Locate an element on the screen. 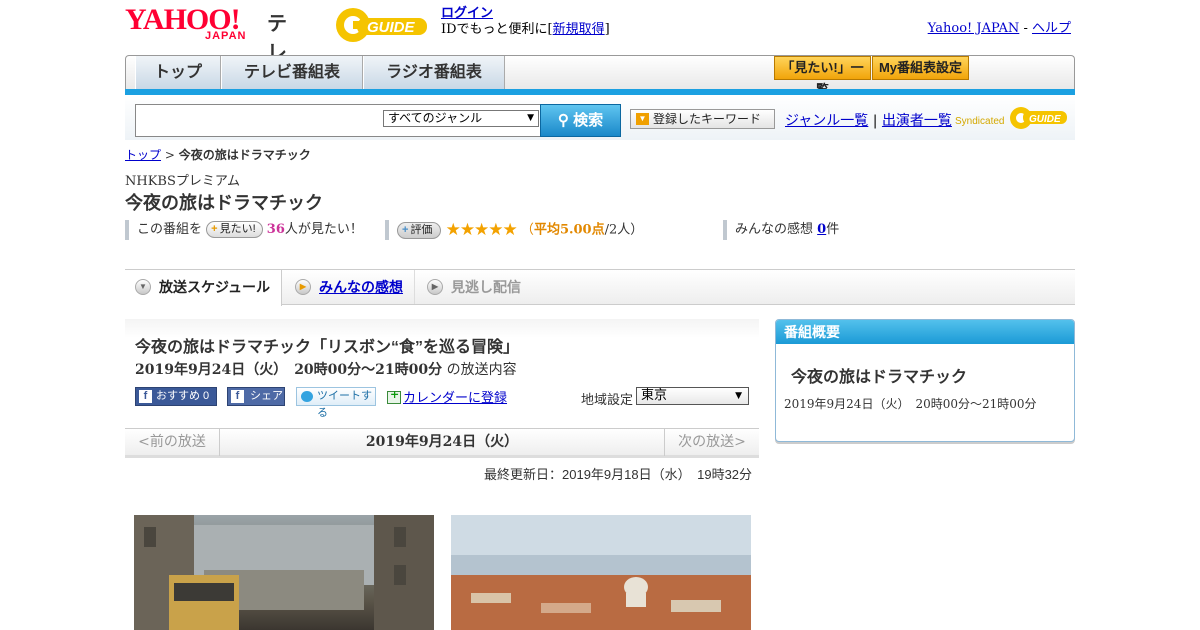  gguide-logo-text: GUIDE is located at coordinates (391, 27).